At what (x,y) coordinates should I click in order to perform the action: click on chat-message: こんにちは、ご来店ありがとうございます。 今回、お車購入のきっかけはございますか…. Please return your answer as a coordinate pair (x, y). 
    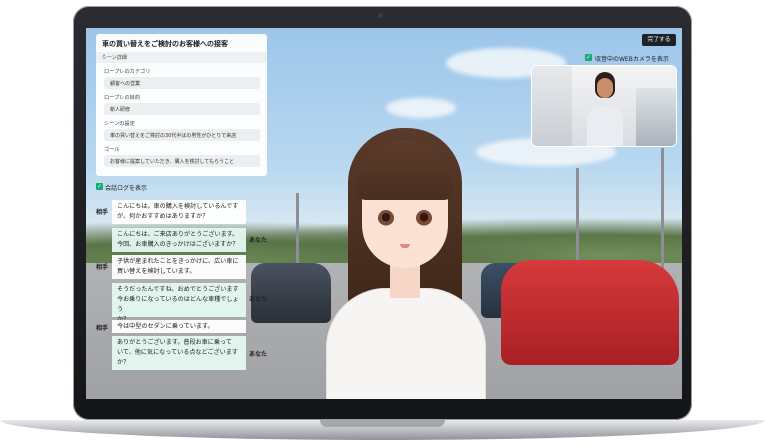
    Looking at the image, I should click on (179, 240).